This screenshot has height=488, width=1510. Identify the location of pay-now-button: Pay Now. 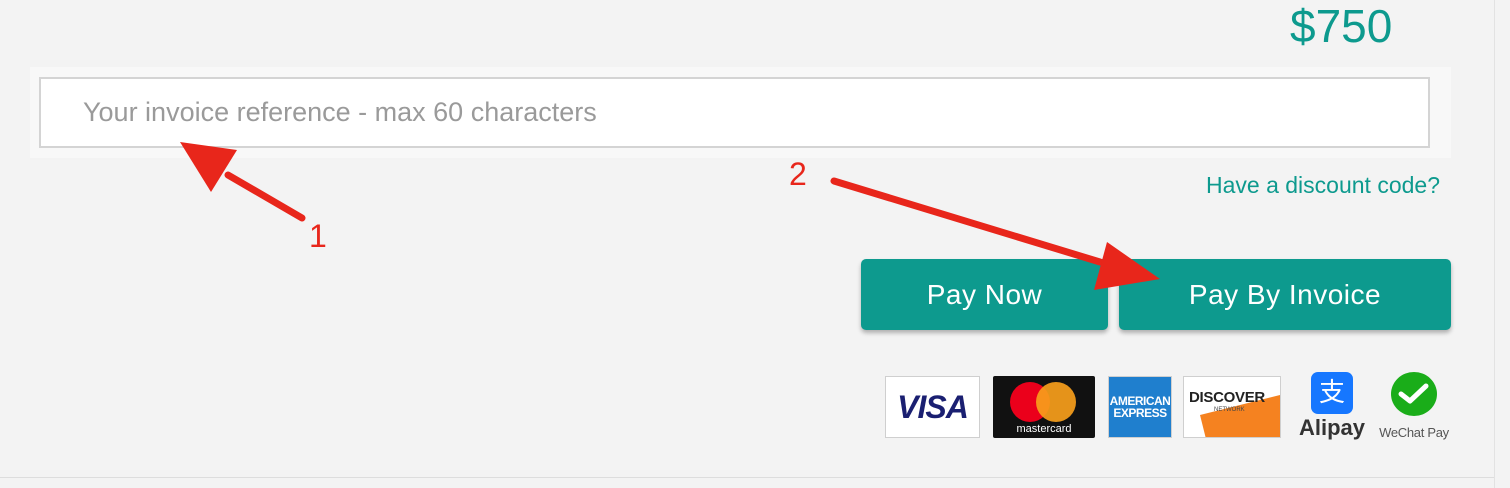
(984, 294).